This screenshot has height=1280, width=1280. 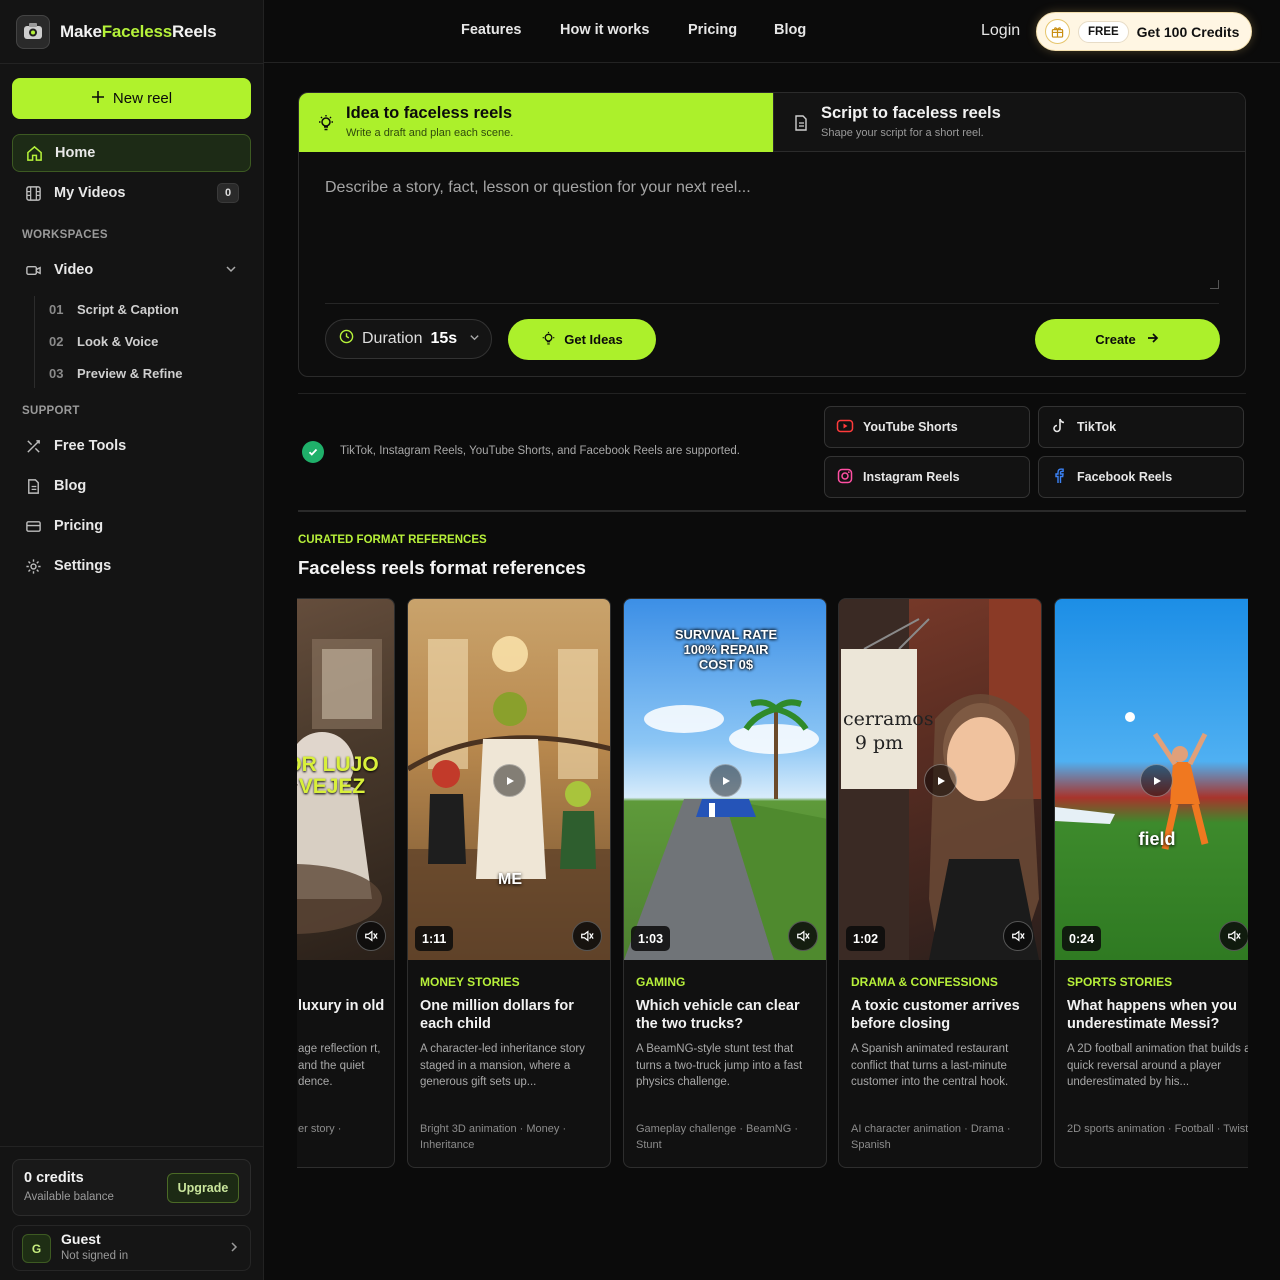 What do you see at coordinates (313, 452) in the screenshot?
I see `check-circle-icon` at bounding box center [313, 452].